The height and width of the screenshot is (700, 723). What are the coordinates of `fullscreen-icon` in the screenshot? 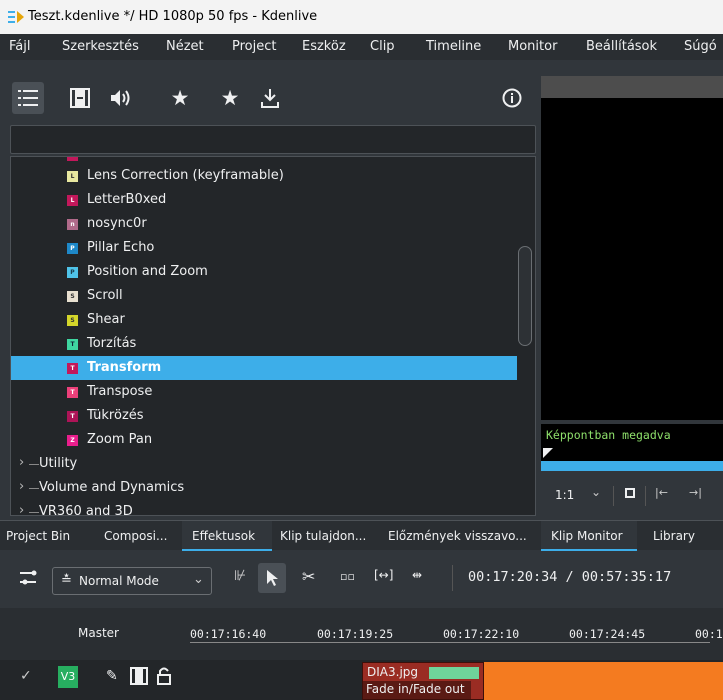 It's located at (630, 493).